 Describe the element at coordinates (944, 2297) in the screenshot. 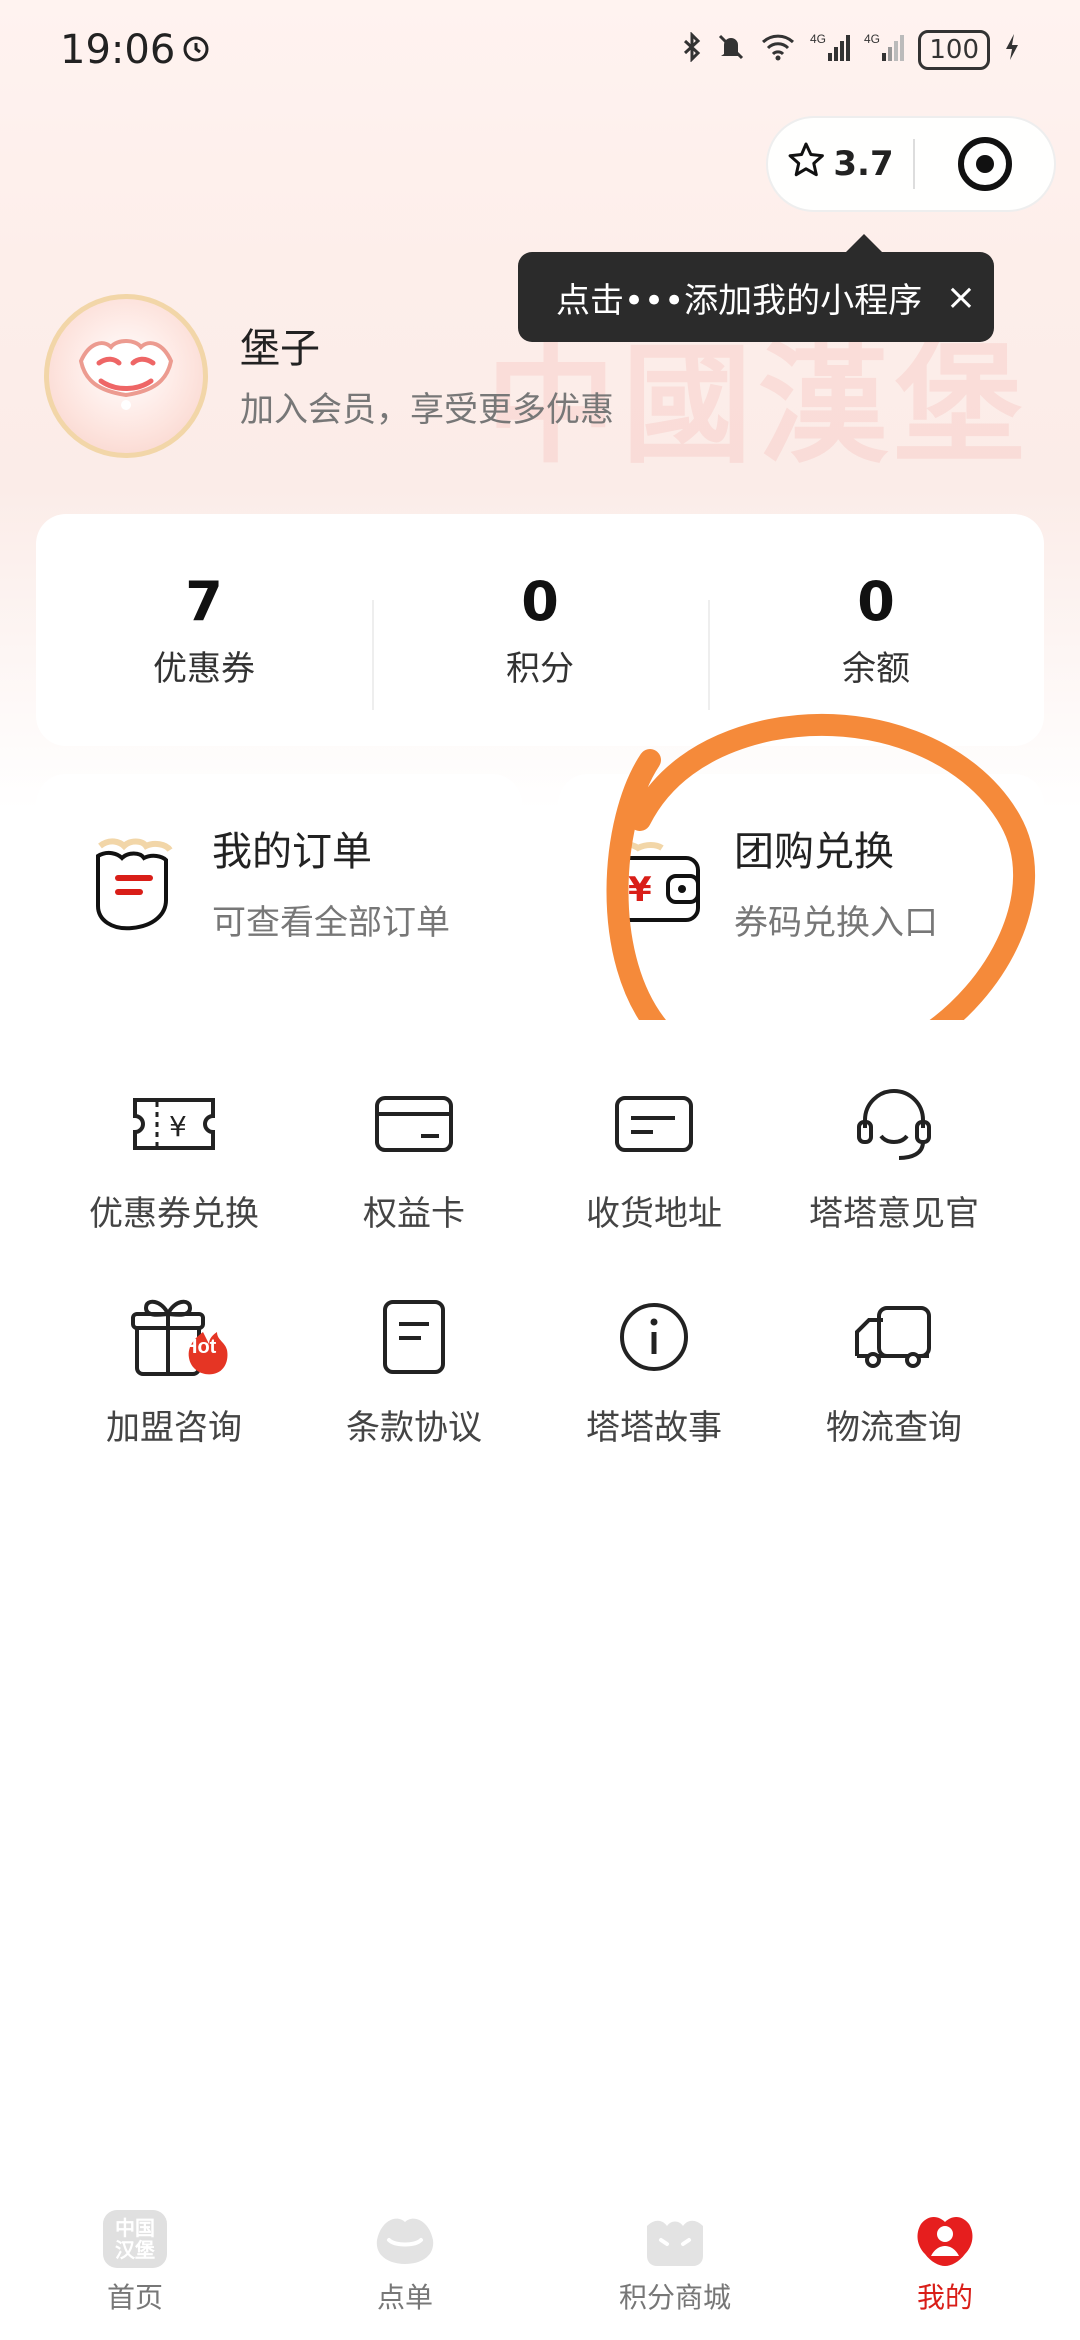

I see `nav-label: 我的` at that location.